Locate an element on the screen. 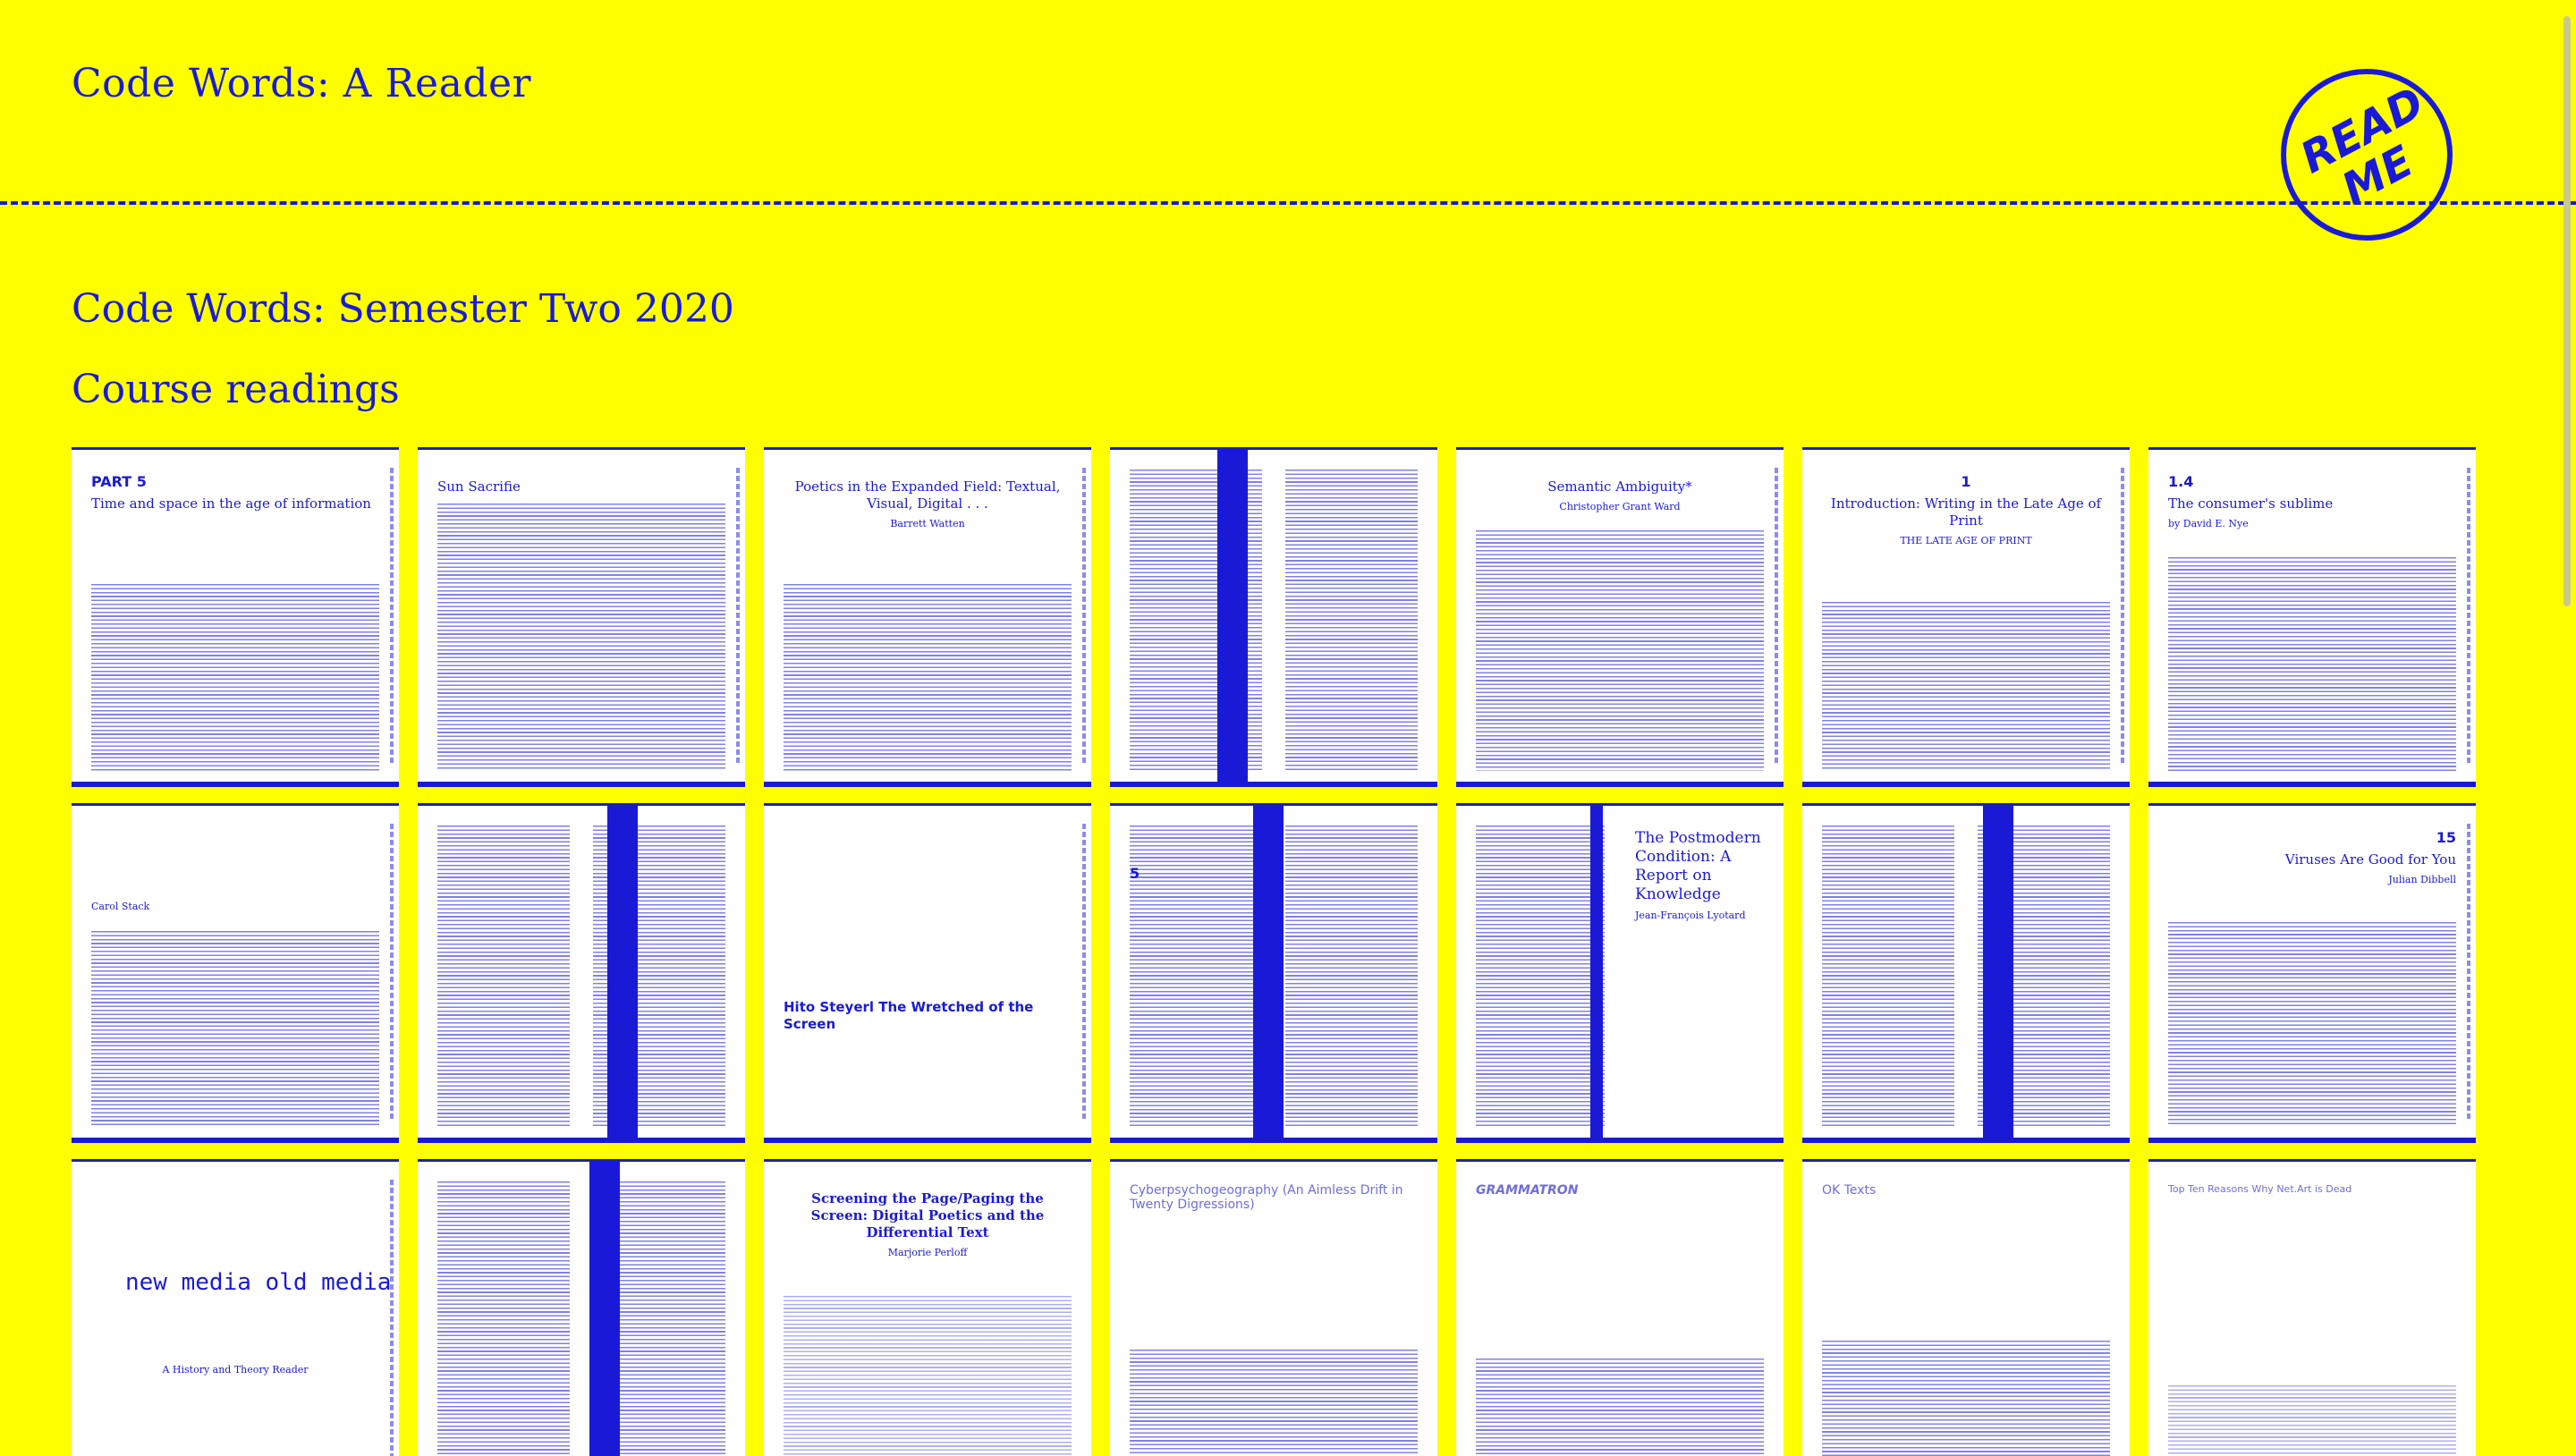  dashed-divider is located at coordinates (1288, 203).